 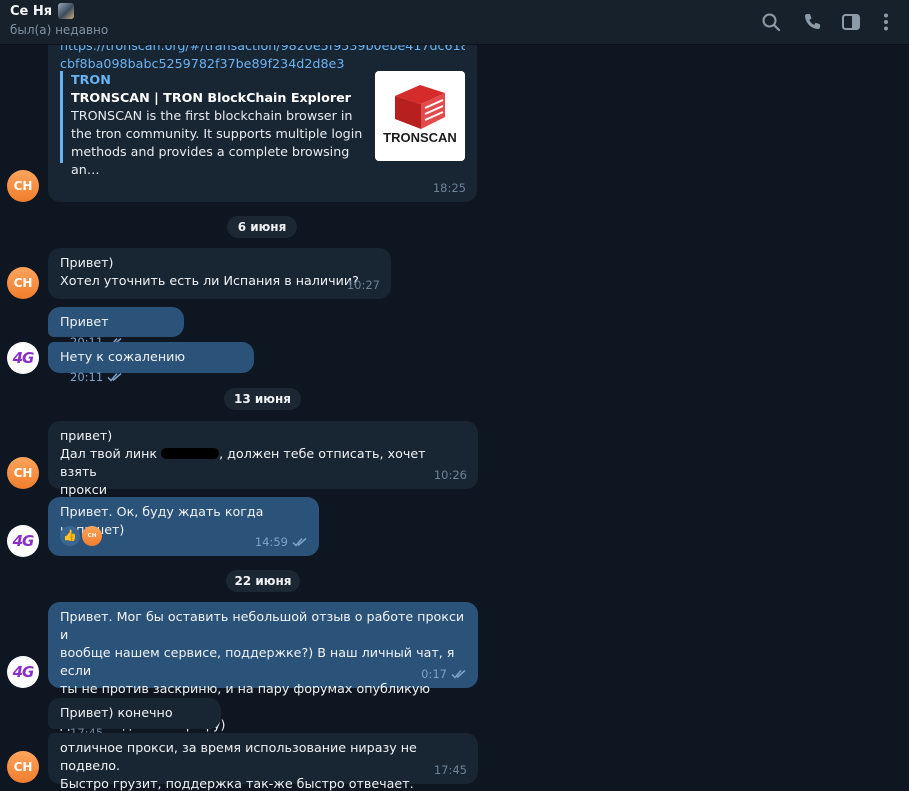 What do you see at coordinates (450, 770) in the screenshot?
I see `message-time: 17:45` at bounding box center [450, 770].